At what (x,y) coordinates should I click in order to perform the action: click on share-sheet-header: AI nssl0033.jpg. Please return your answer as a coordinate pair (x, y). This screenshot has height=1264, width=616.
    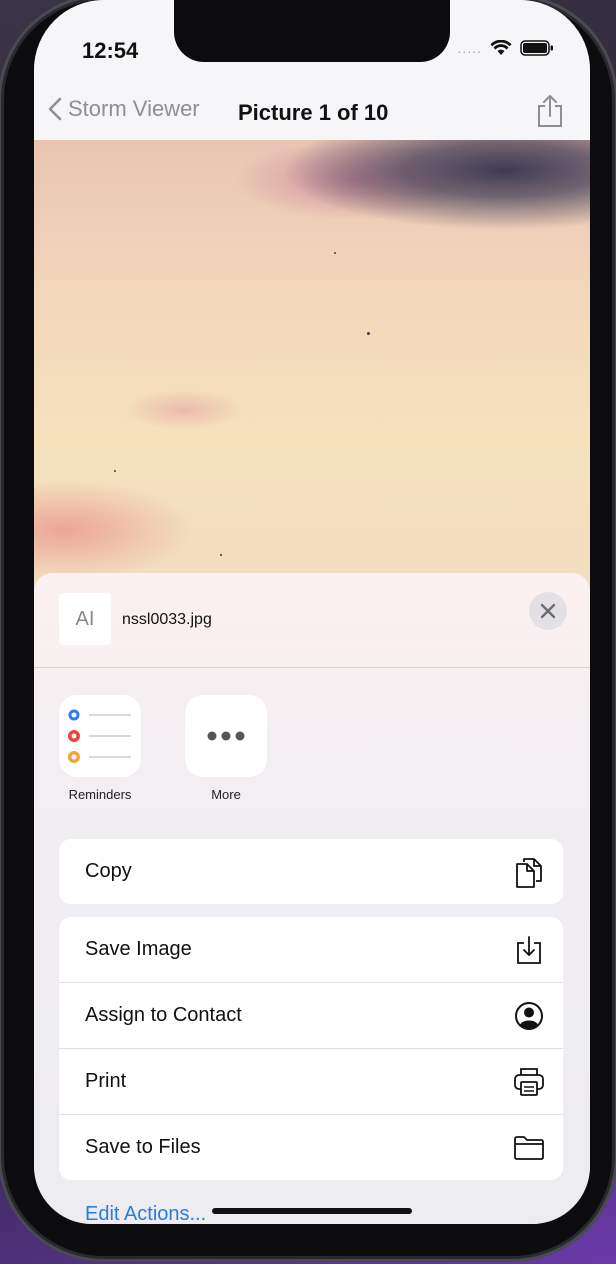
    Looking at the image, I should click on (312, 620).